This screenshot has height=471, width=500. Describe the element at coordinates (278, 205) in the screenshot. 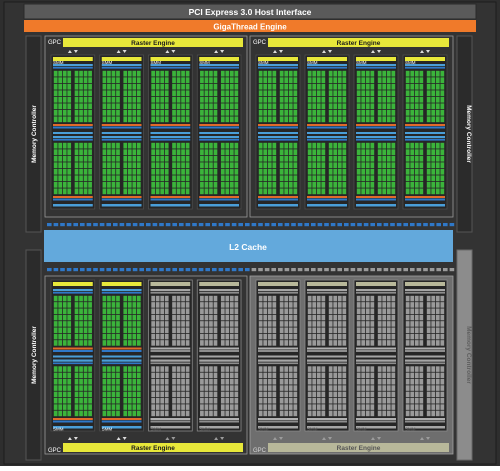

I see `shared-memory-bar` at that location.